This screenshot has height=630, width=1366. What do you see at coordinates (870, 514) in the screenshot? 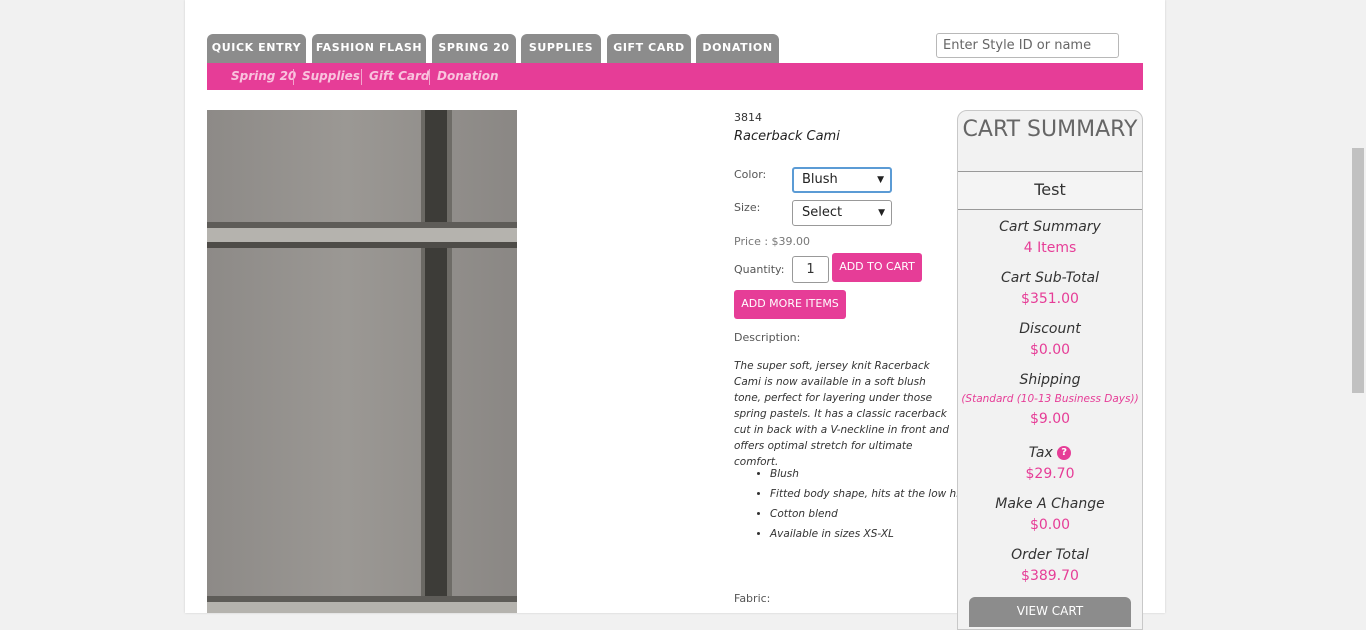
I see `list-item: Cotton blend` at bounding box center [870, 514].